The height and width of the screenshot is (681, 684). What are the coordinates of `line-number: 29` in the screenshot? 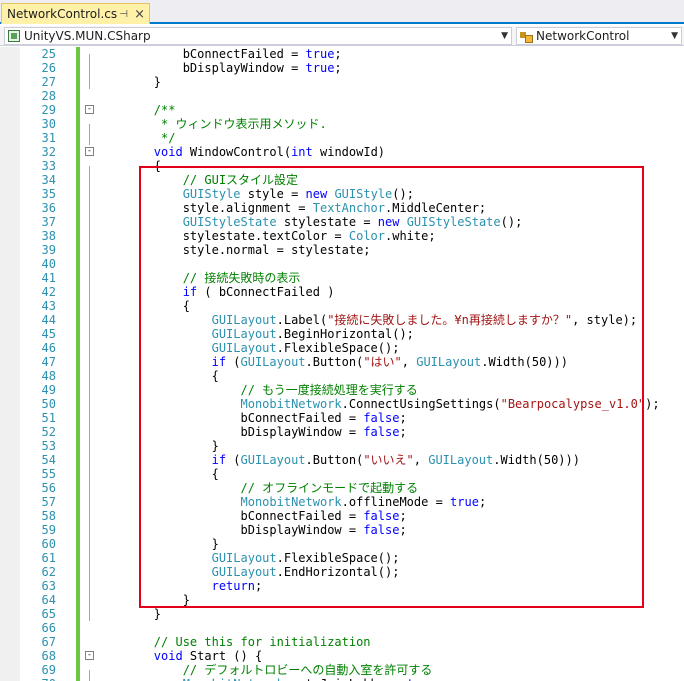 It's located at (48, 110).